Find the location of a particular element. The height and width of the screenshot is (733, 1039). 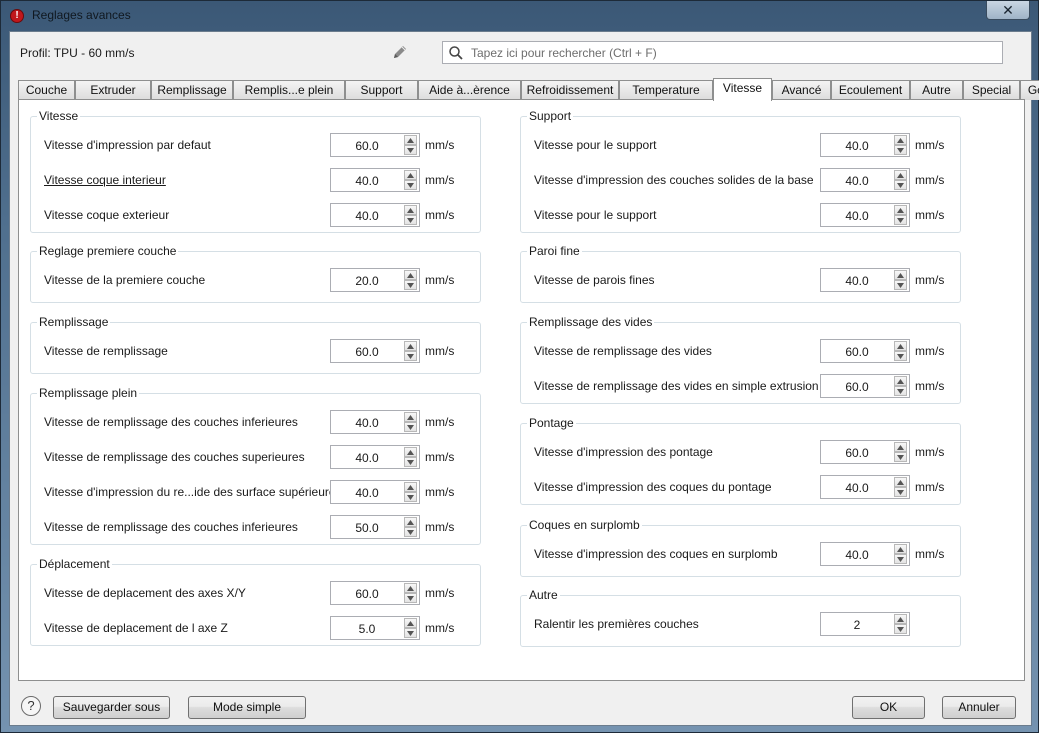

tab-special: Special is located at coordinates (991, 90).